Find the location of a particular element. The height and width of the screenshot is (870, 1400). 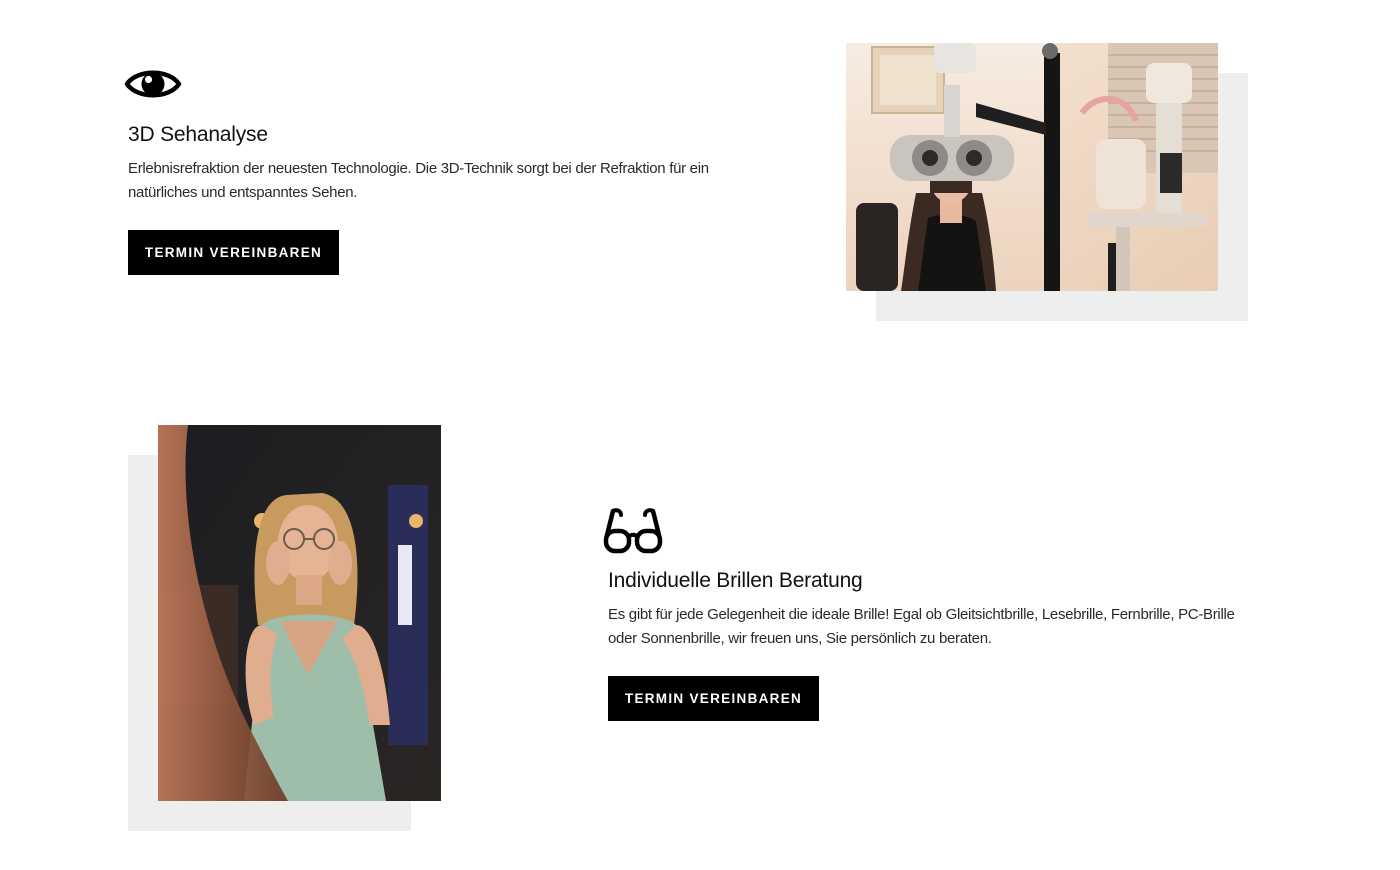

eye-exam-illustration is located at coordinates (1032, 167).